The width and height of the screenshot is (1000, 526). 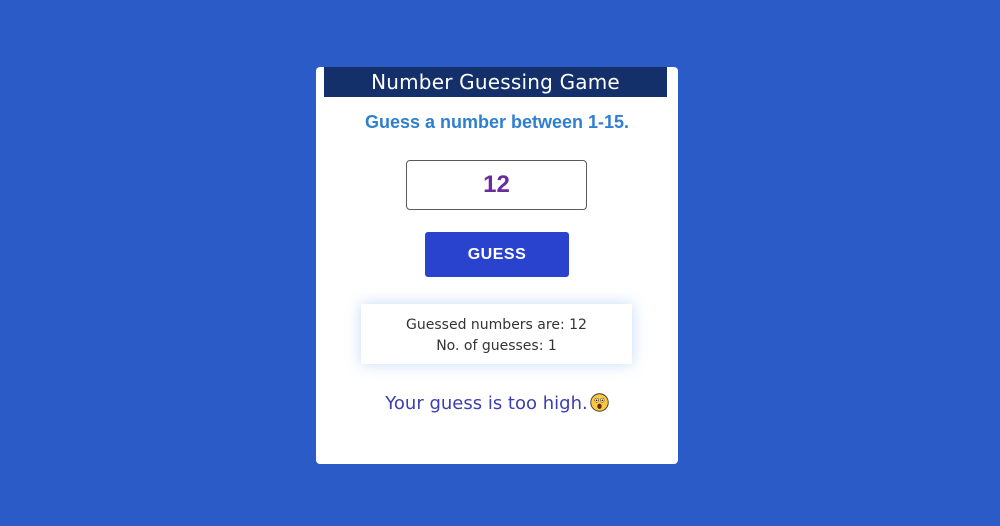 I want to click on guess-button: GUESS, so click(x=497, y=254).